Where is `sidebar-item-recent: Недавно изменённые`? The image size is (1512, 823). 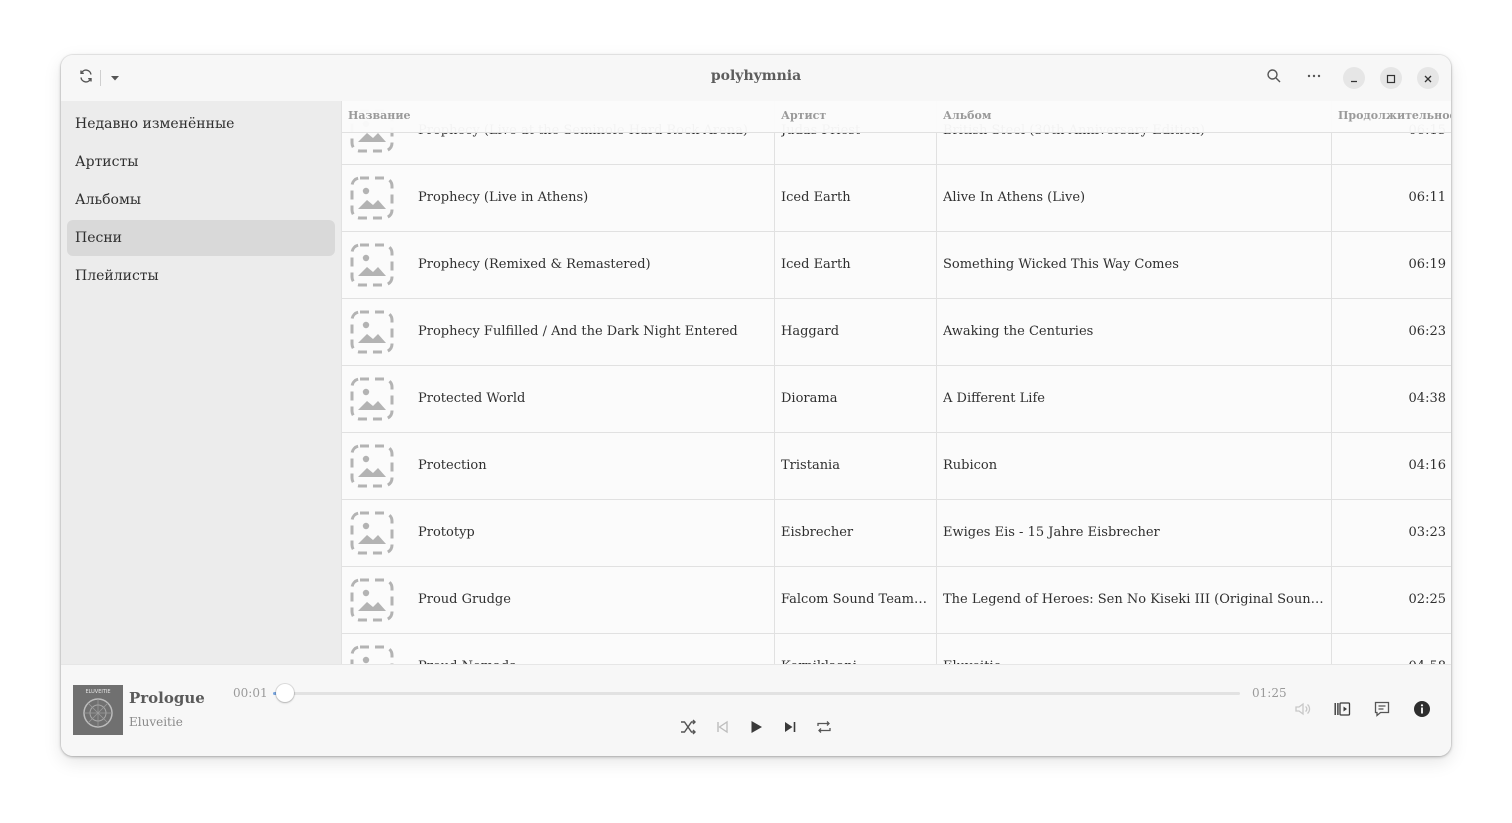 sidebar-item-recent: Недавно изменённые is located at coordinates (201, 124).